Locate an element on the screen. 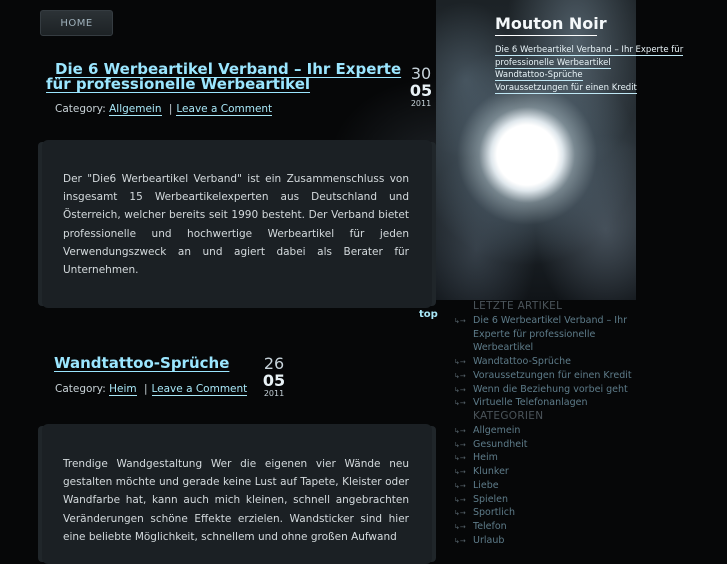  category-item: ↳→ Spielen is located at coordinates (481, 500).